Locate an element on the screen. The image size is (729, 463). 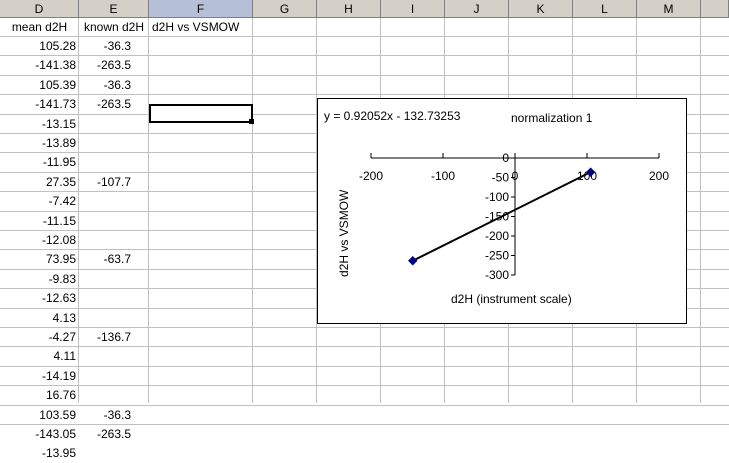
cell-mean-d2h: 105.28 is located at coordinates (39, 46).